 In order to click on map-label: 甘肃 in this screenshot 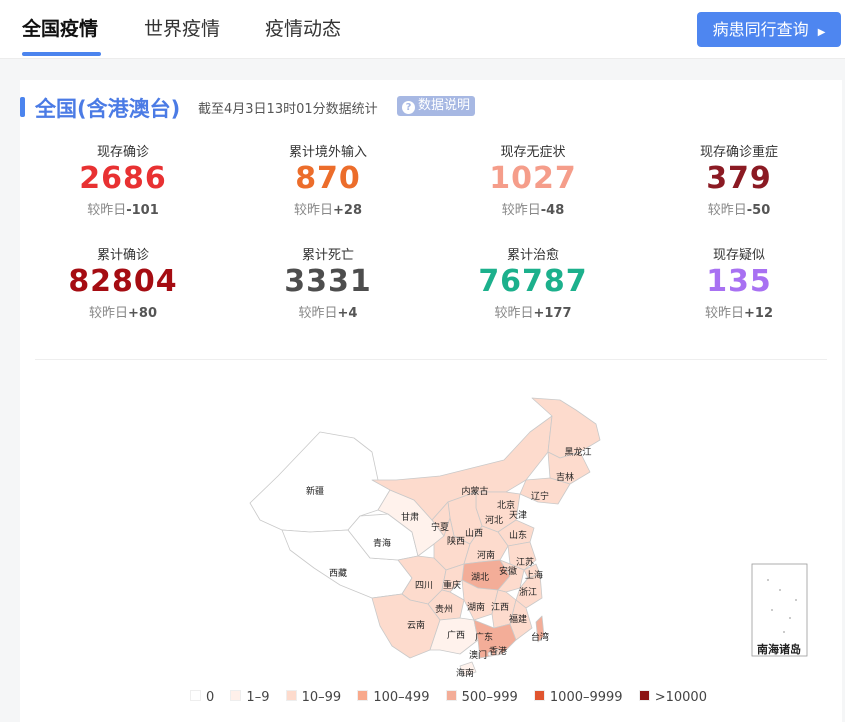, I will do `click(410, 517)`.